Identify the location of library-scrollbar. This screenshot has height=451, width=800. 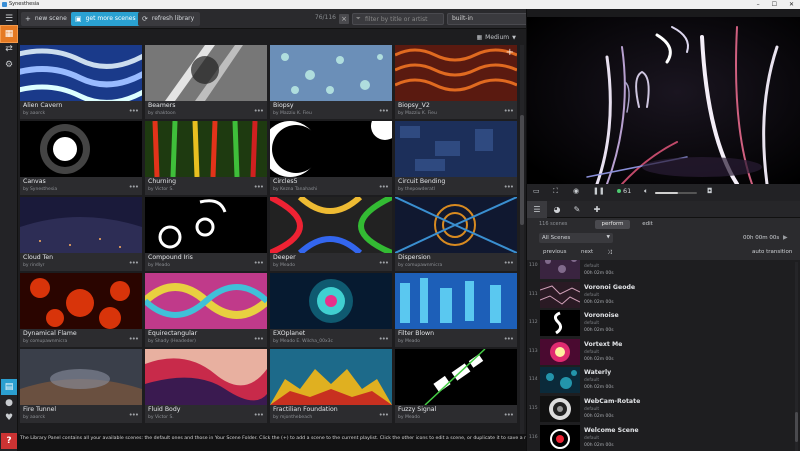
(522, 239).